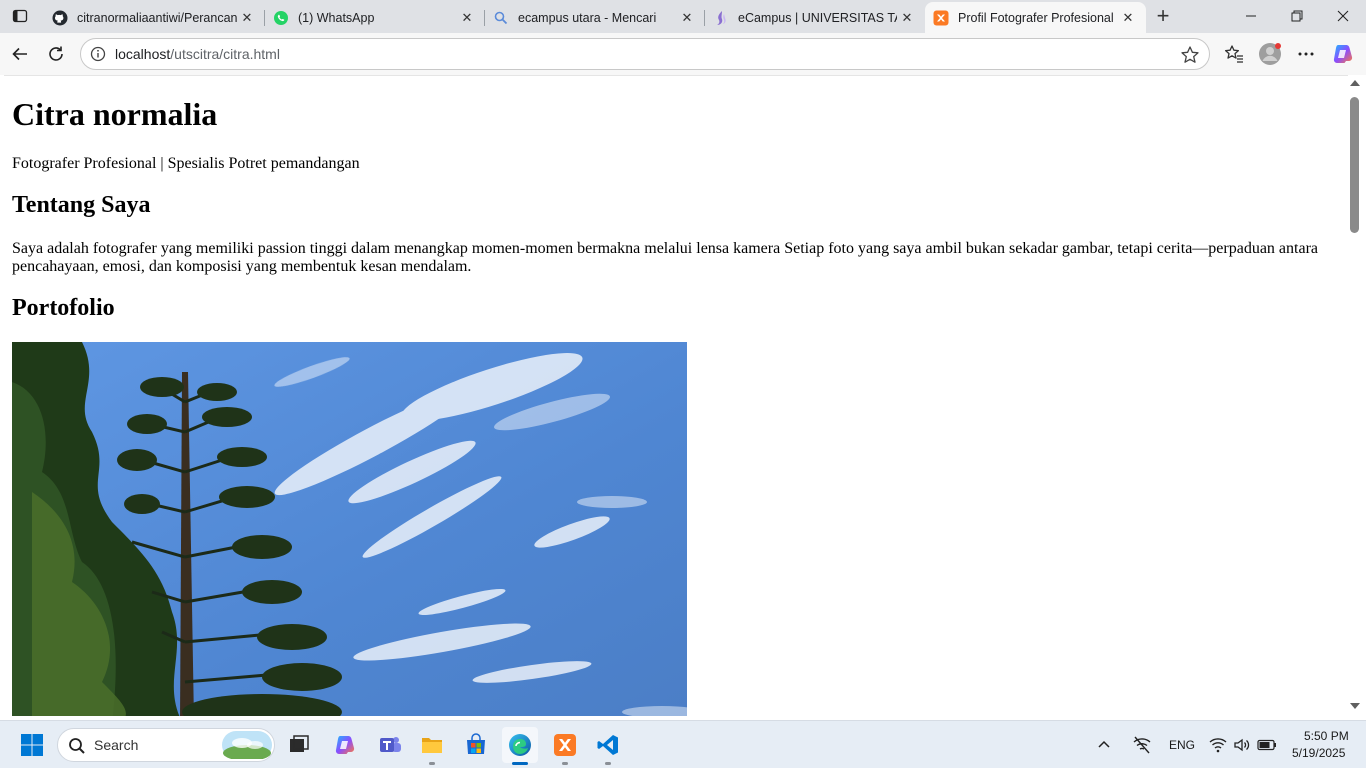 The image size is (1366, 768). I want to click on edge-browser-icon, so click(520, 746).